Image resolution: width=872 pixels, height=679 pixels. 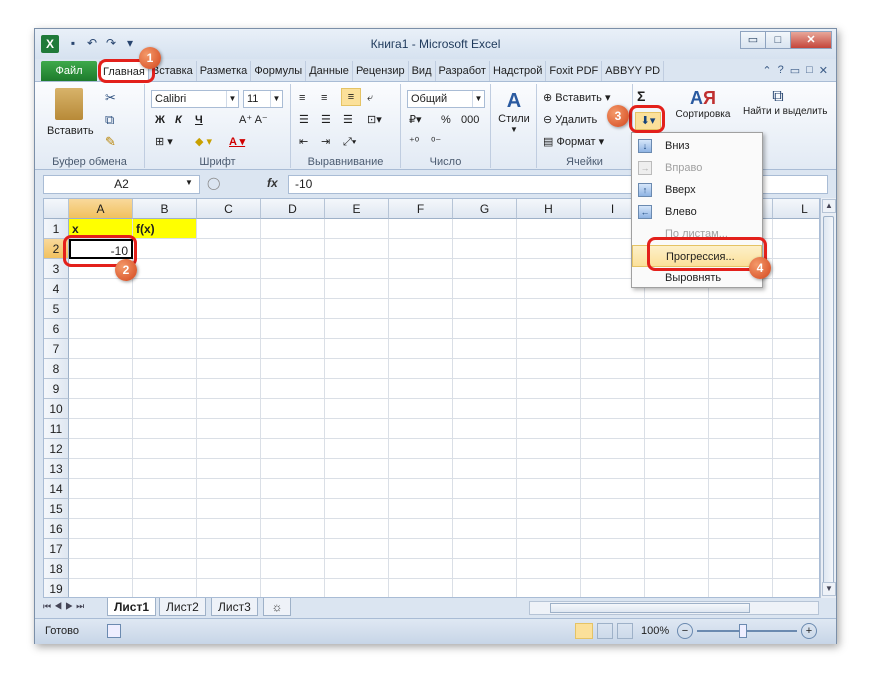 I want to click on format-painter-icon: ✎, so click(x=110, y=142).